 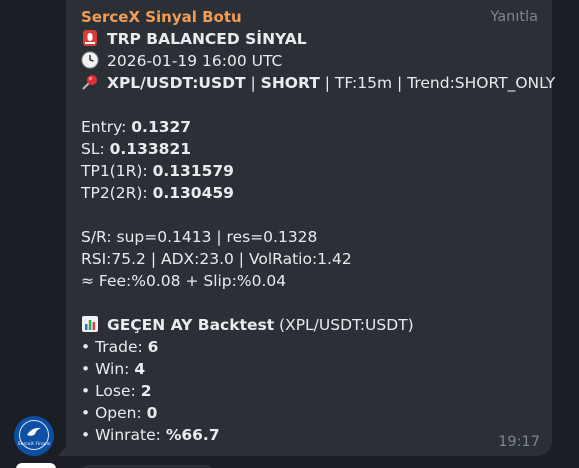 I want to click on trade-direction: SHORT, so click(x=290, y=83).